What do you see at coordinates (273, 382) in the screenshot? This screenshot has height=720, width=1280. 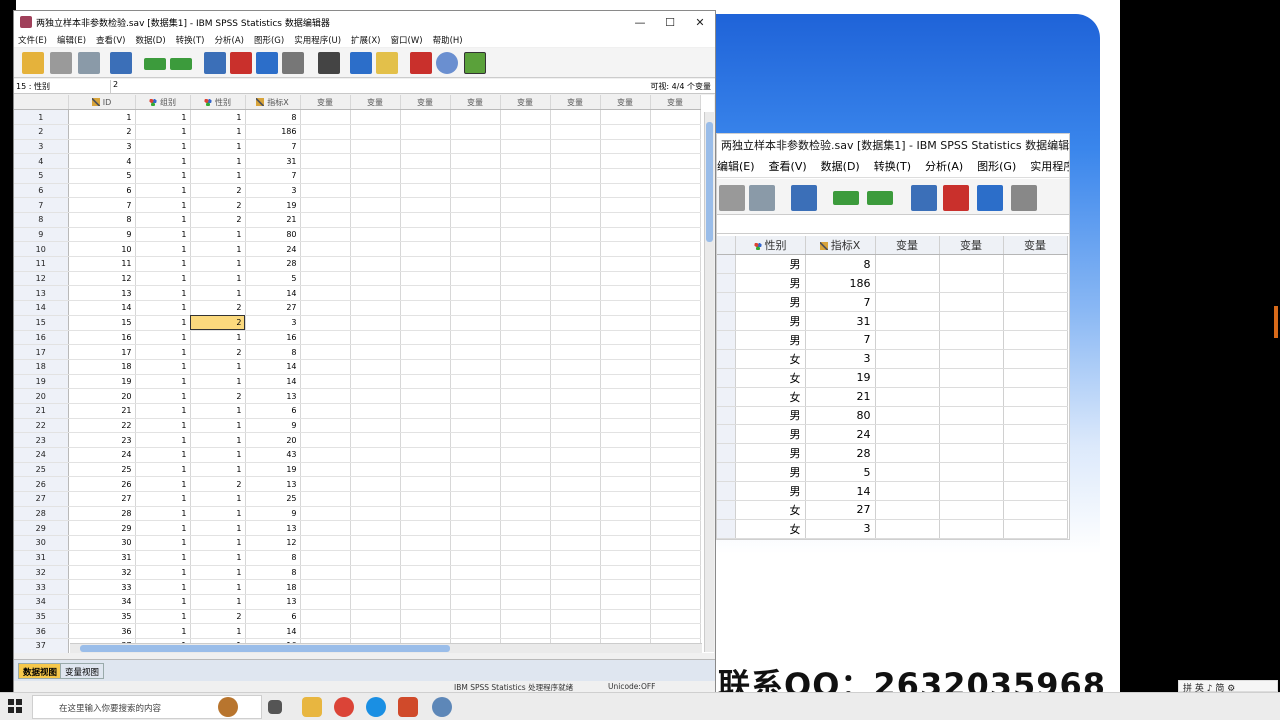 I see `data-cell: 14` at bounding box center [273, 382].